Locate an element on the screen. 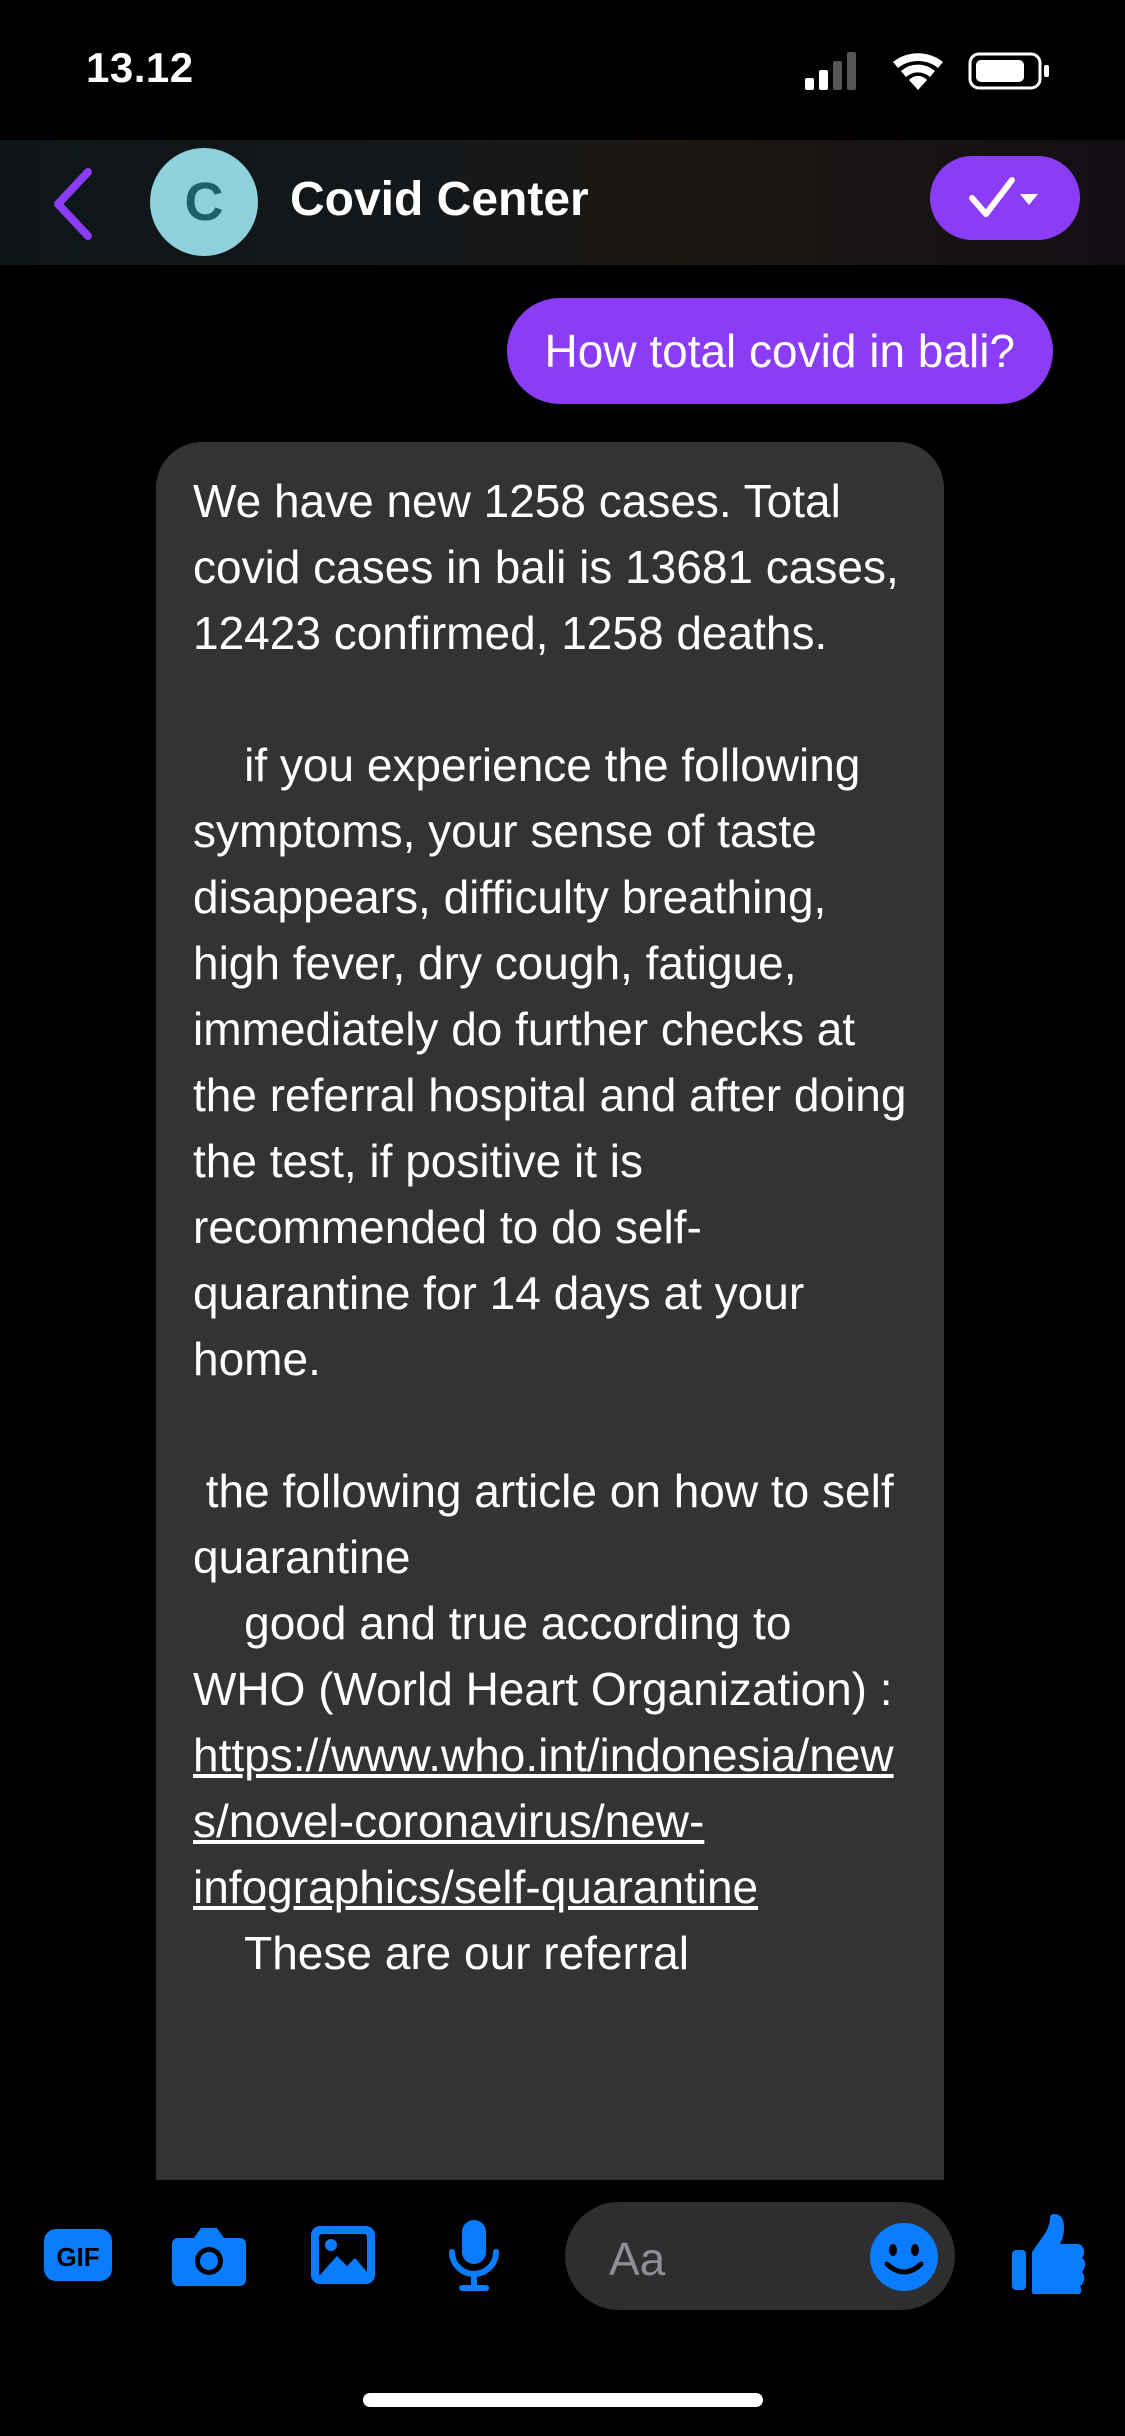 This screenshot has width=1125, height=2436. contact-name: Covid Center is located at coordinates (439, 199).